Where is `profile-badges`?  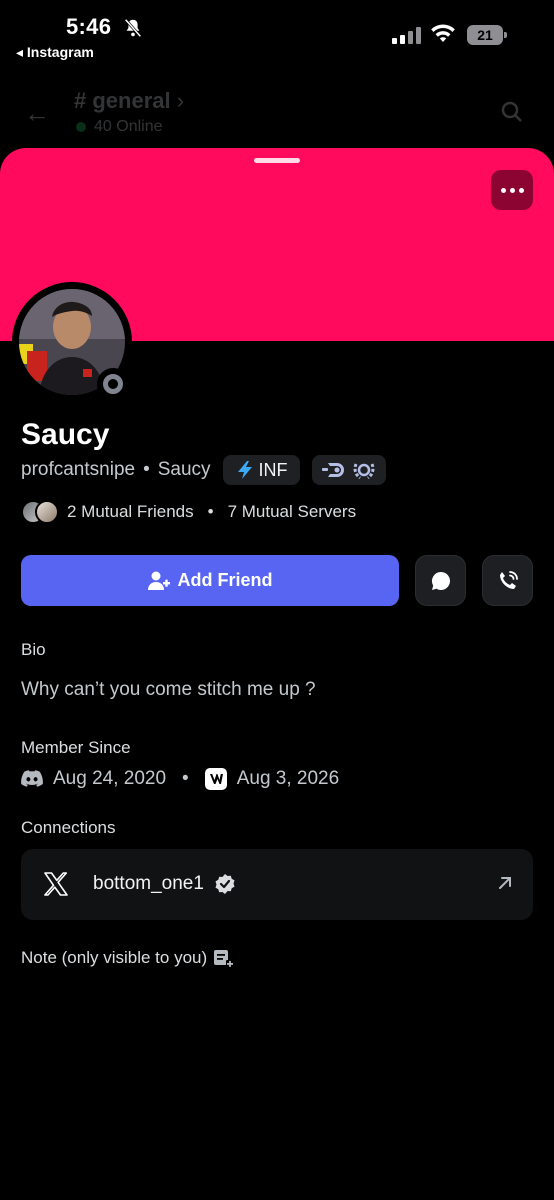 profile-badges is located at coordinates (348, 470).